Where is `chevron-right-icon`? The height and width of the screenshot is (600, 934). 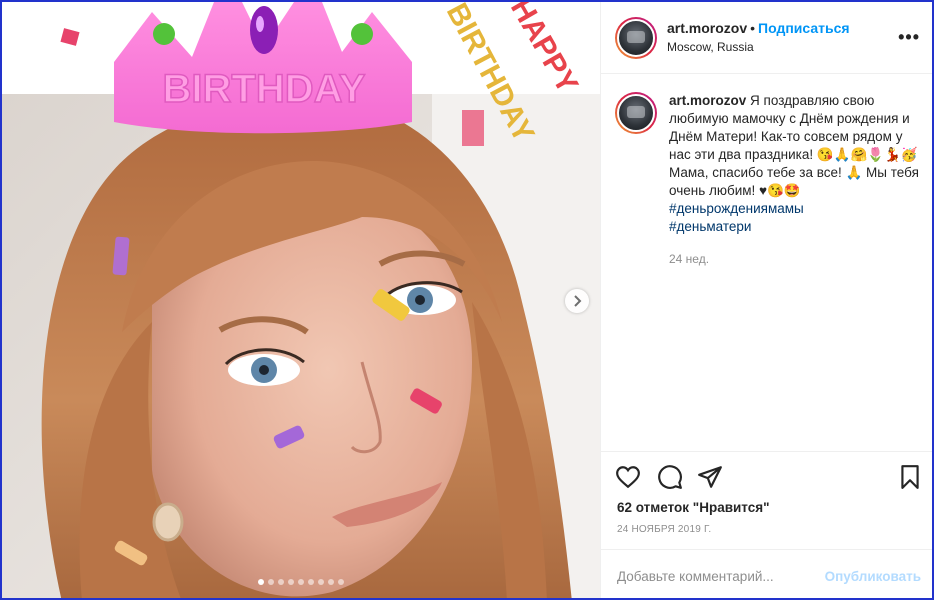
chevron-right-icon is located at coordinates (578, 301).